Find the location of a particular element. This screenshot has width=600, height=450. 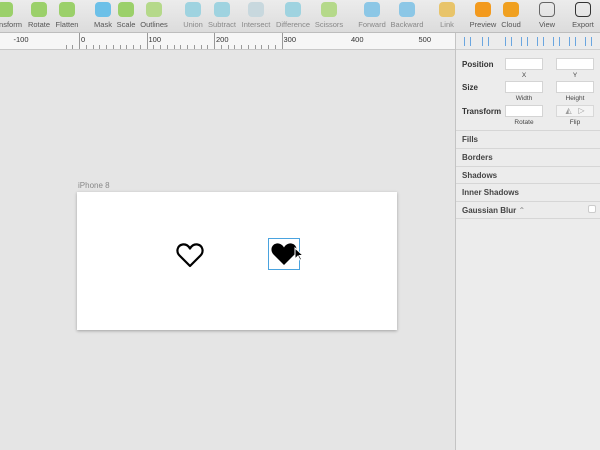

stepper-icon: ⌃ is located at coordinates (521, 210).